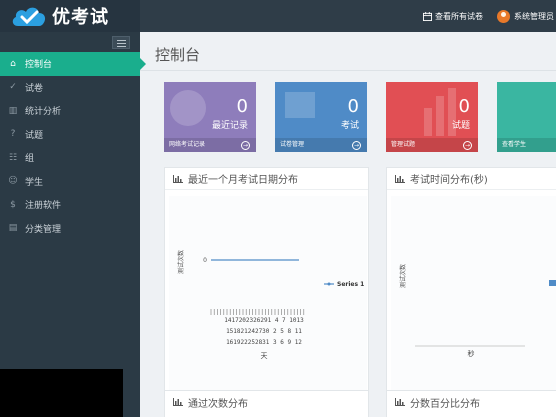 The width and height of the screenshot is (556, 417). What do you see at coordinates (13, 63) in the screenshot?
I see `home-icon: ⌂` at bounding box center [13, 63].